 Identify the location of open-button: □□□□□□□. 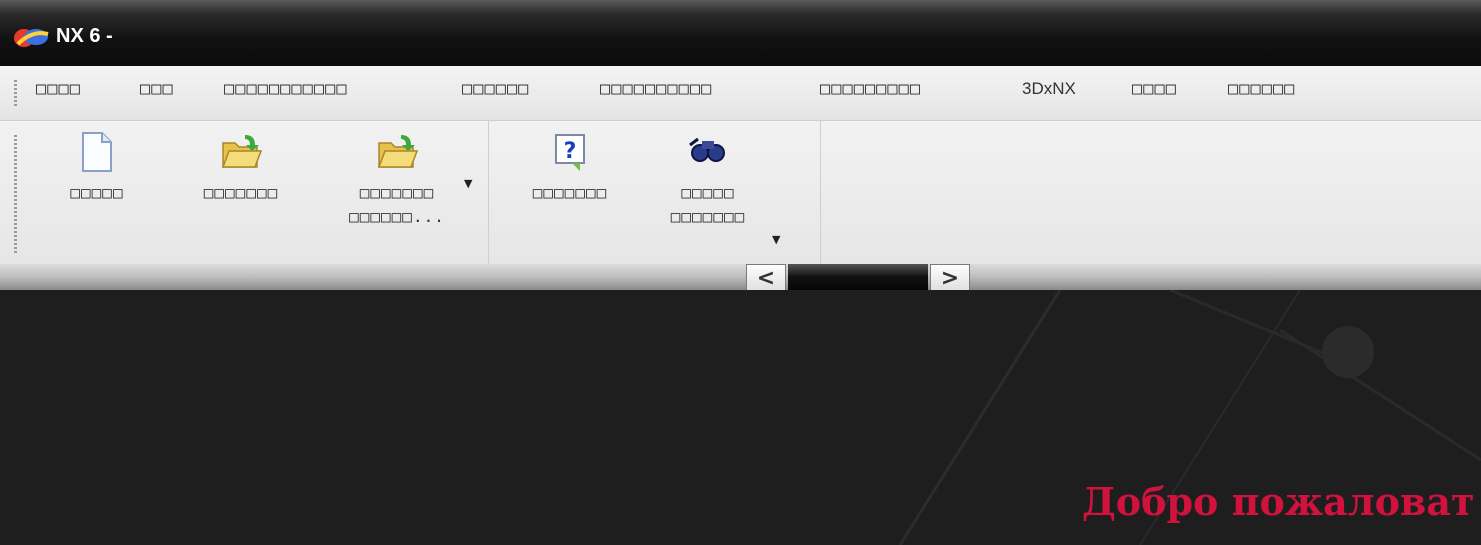
(241, 168).